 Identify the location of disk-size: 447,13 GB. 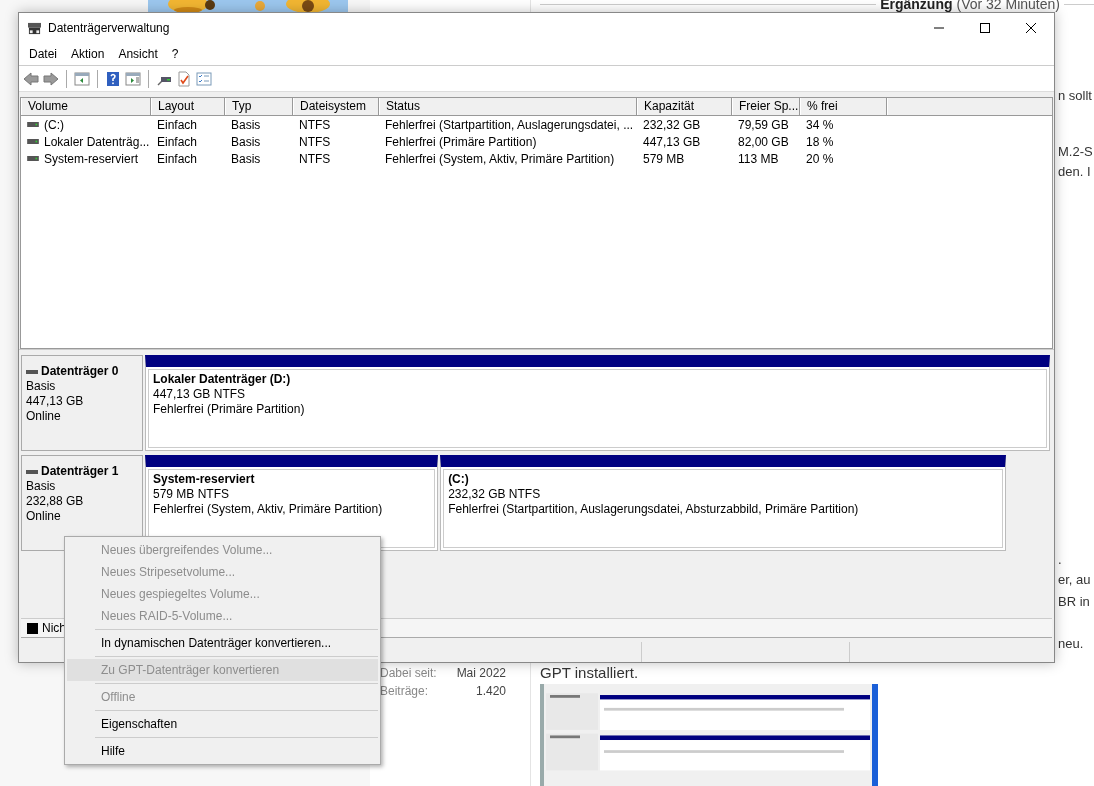
(55, 401).